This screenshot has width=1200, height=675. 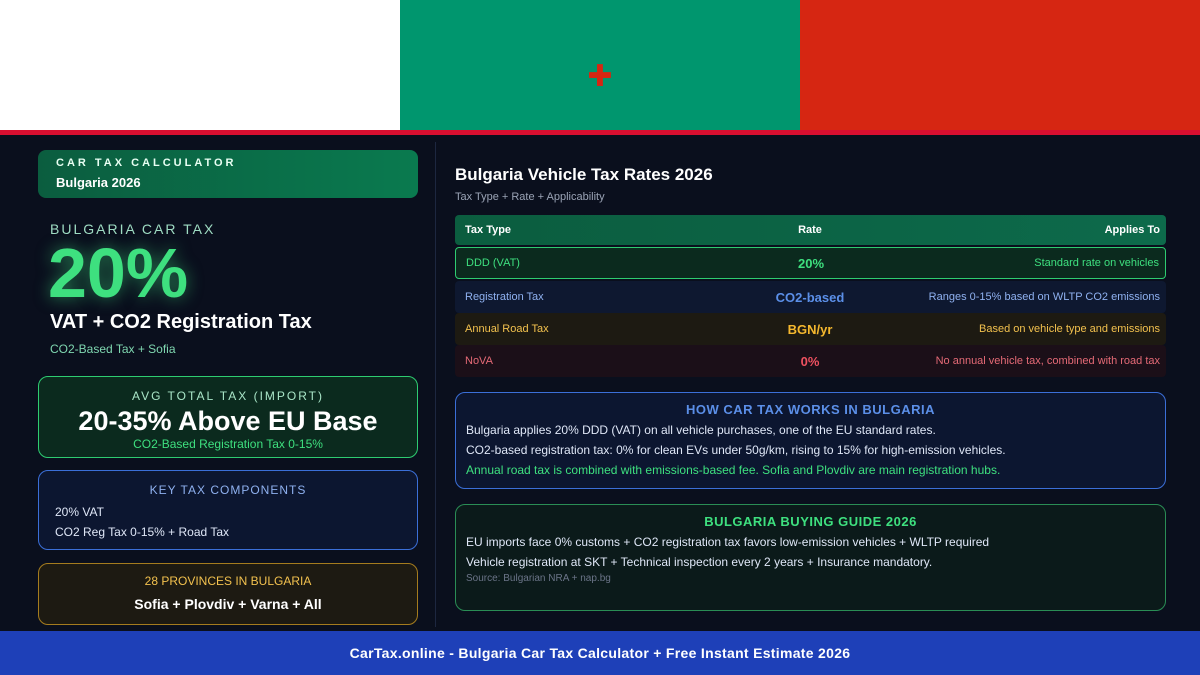 What do you see at coordinates (142, 532) in the screenshot?
I see `tax-component-line: CO2 Reg Tax 0-15% + Road Tax` at bounding box center [142, 532].